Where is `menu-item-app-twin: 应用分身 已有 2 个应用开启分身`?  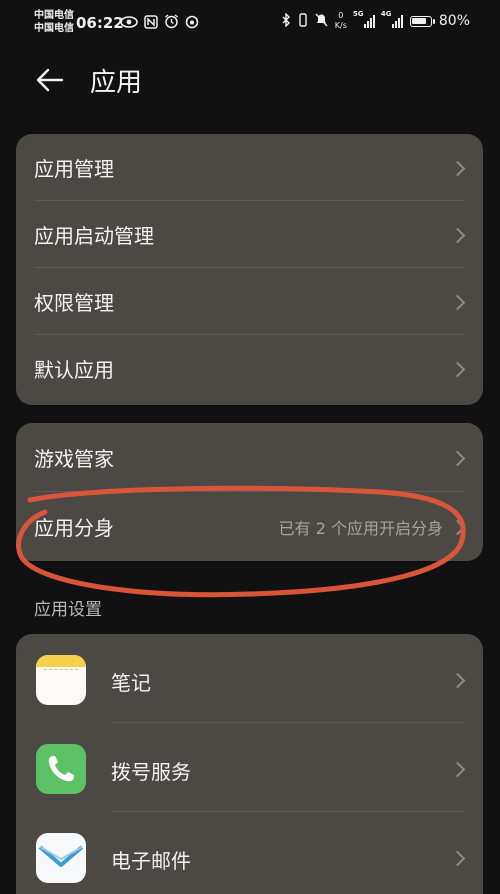
menu-item-app-twin: 应用分身 已有 2 个应用开启分身 is located at coordinates (249, 526).